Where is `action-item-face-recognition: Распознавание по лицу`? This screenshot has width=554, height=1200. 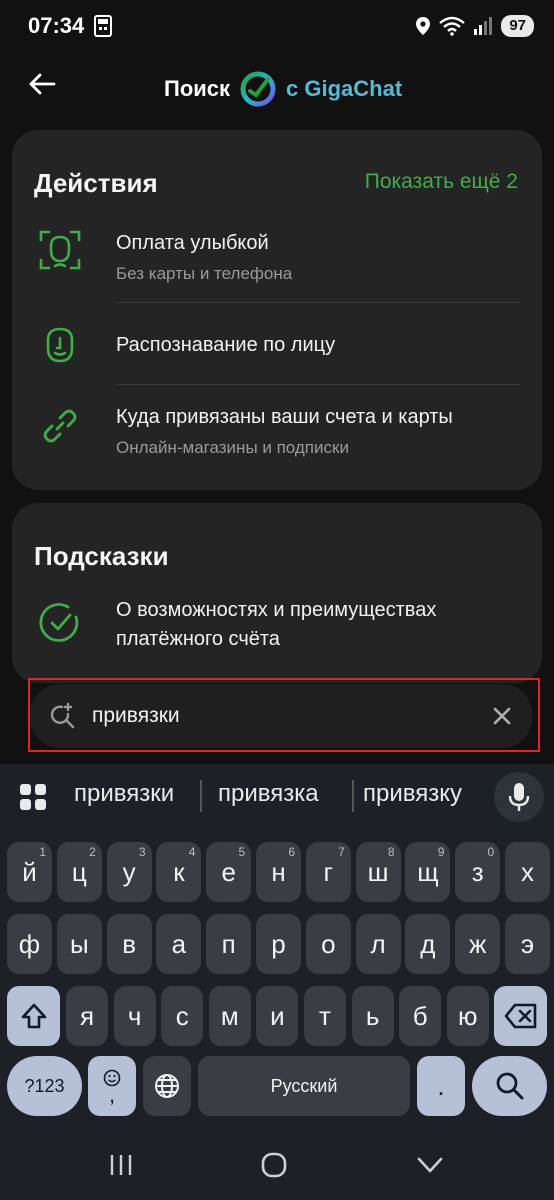 action-item-face-recognition: Распознавание по лицу is located at coordinates (277, 347).